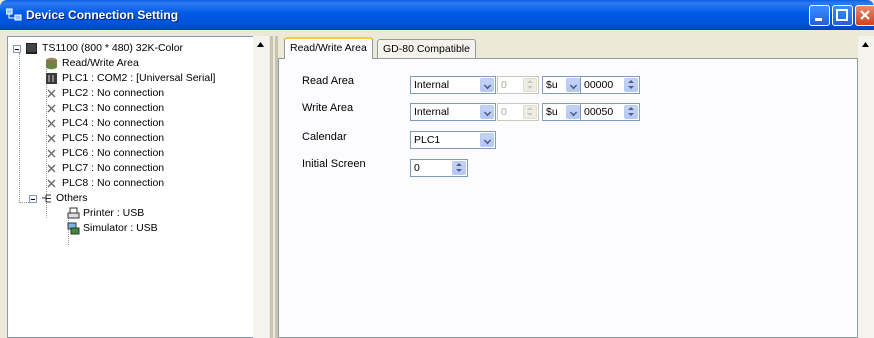 This screenshot has height=338, width=874. What do you see at coordinates (271, 187) in the screenshot?
I see `splitter-grip` at bounding box center [271, 187].